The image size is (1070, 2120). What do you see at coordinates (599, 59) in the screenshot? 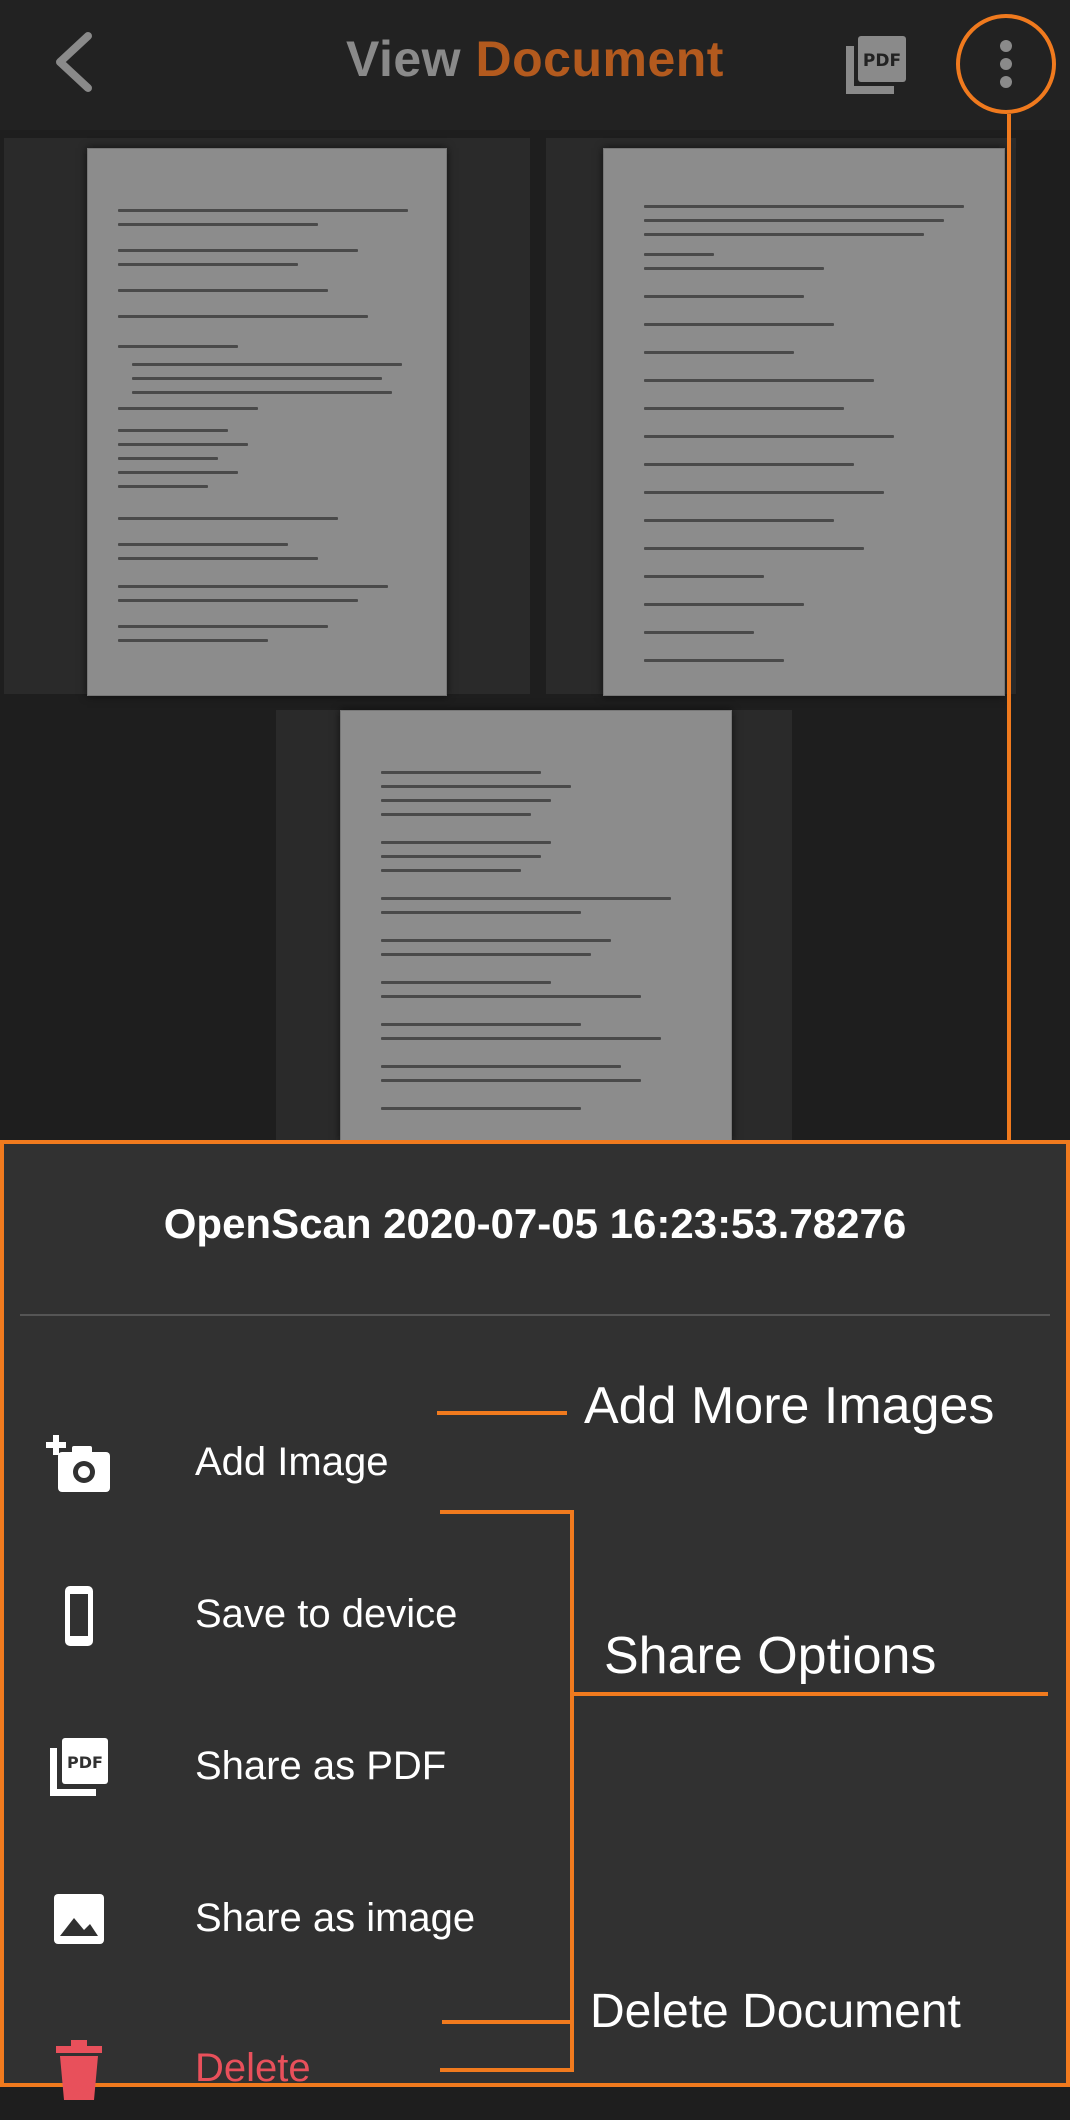
I see `title-document: Document` at bounding box center [599, 59].